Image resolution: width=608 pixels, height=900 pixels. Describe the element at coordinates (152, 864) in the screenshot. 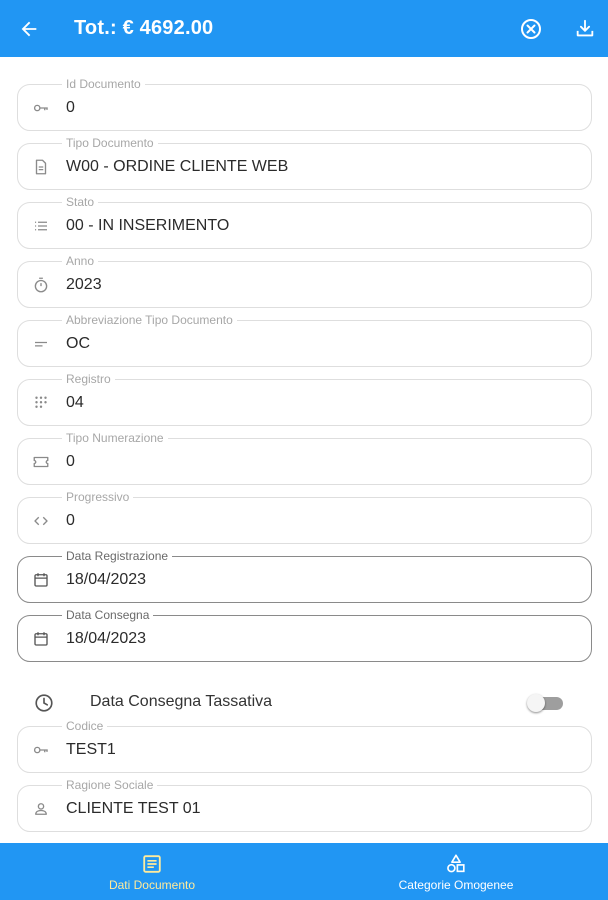

I see `article-icon` at that location.